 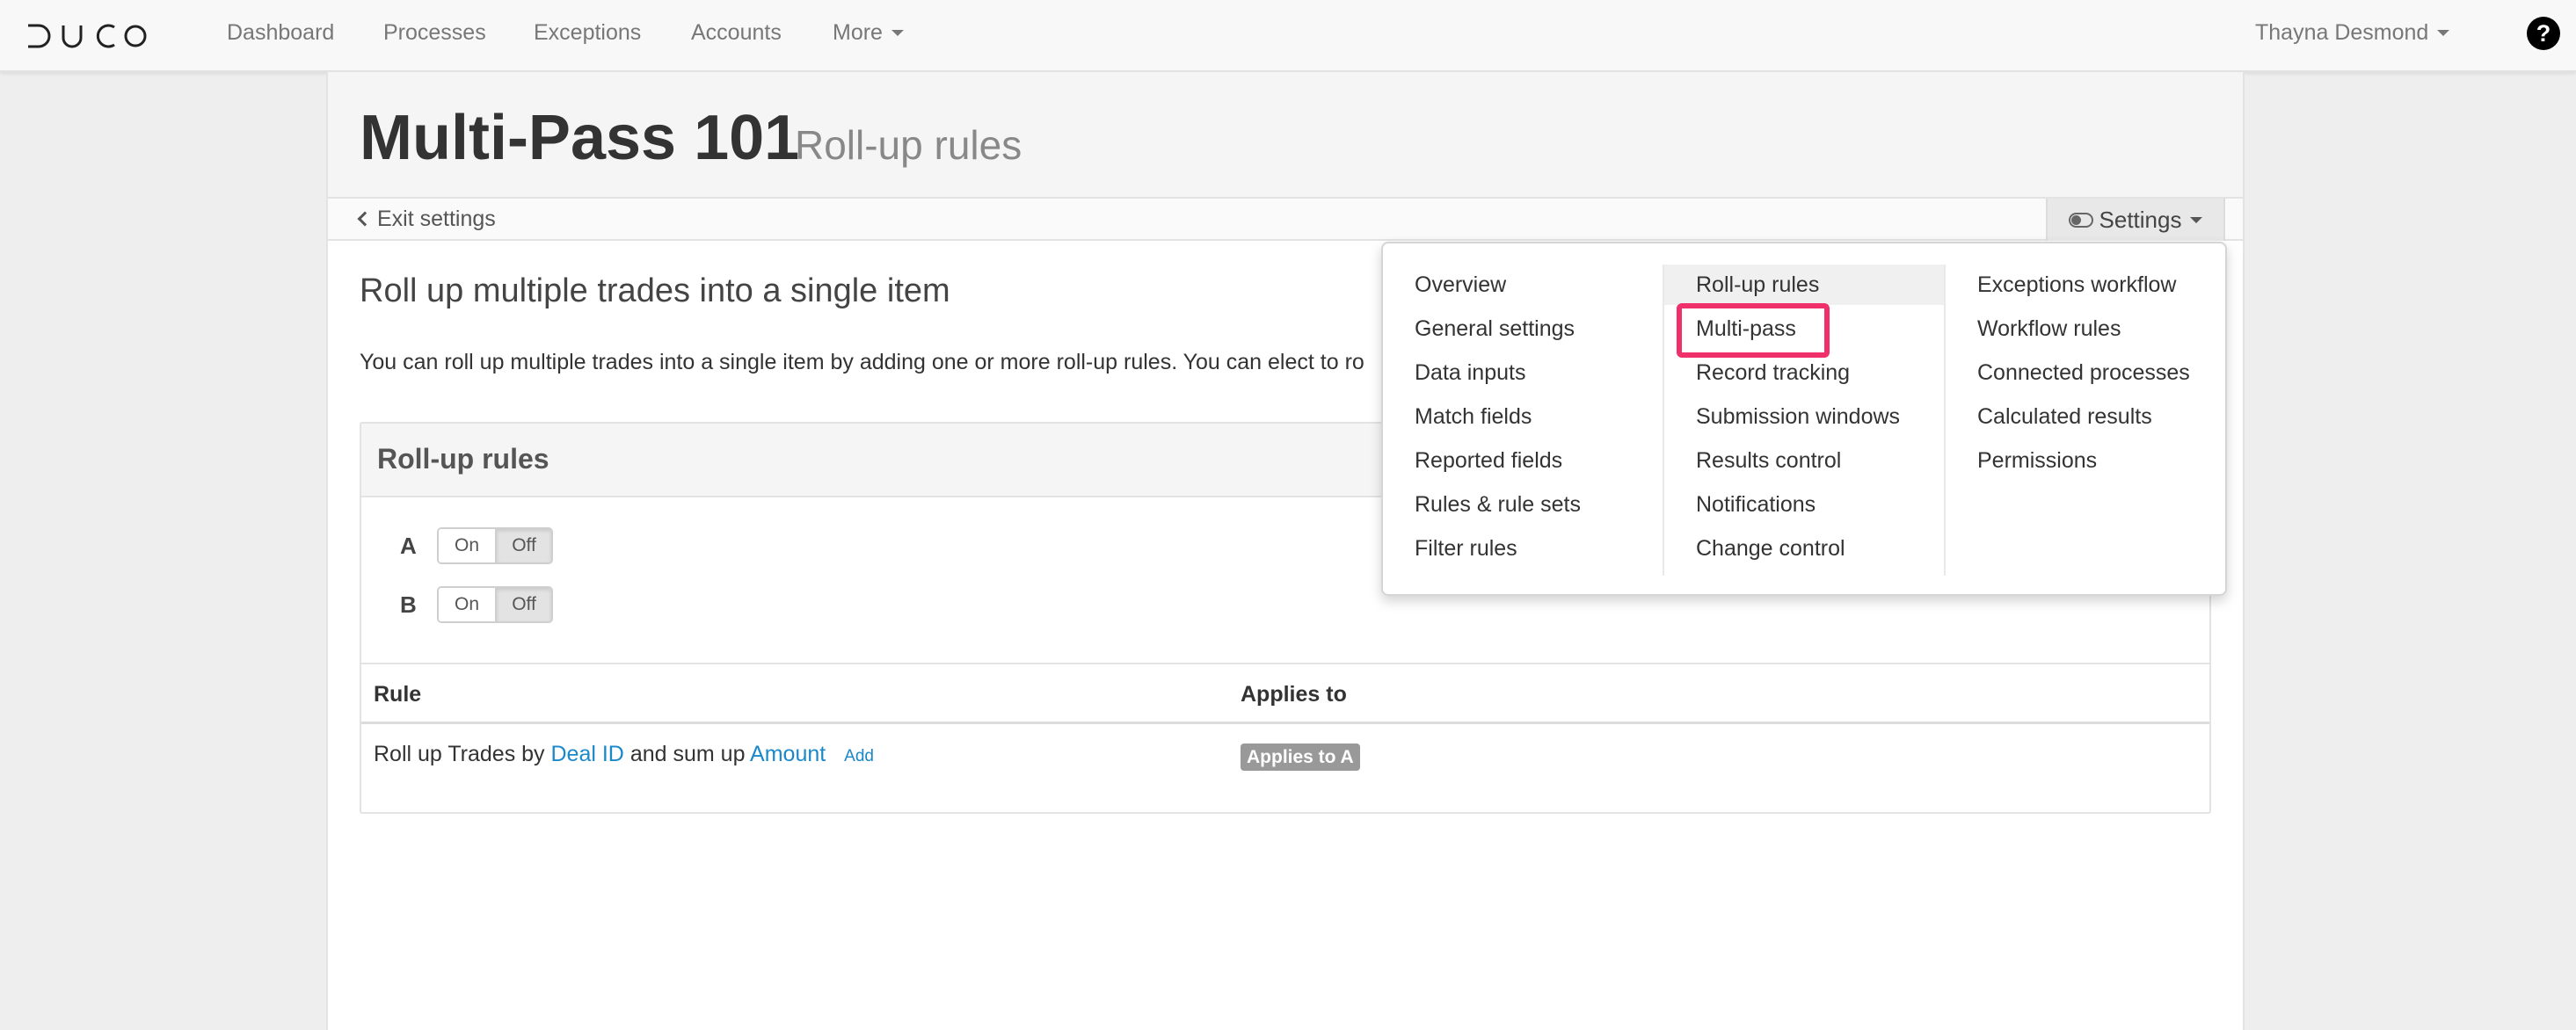 What do you see at coordinates (1770, 548) in the screenshot?
I see `menu-item-change-control: Change control` at bounding box center [1770, 548].